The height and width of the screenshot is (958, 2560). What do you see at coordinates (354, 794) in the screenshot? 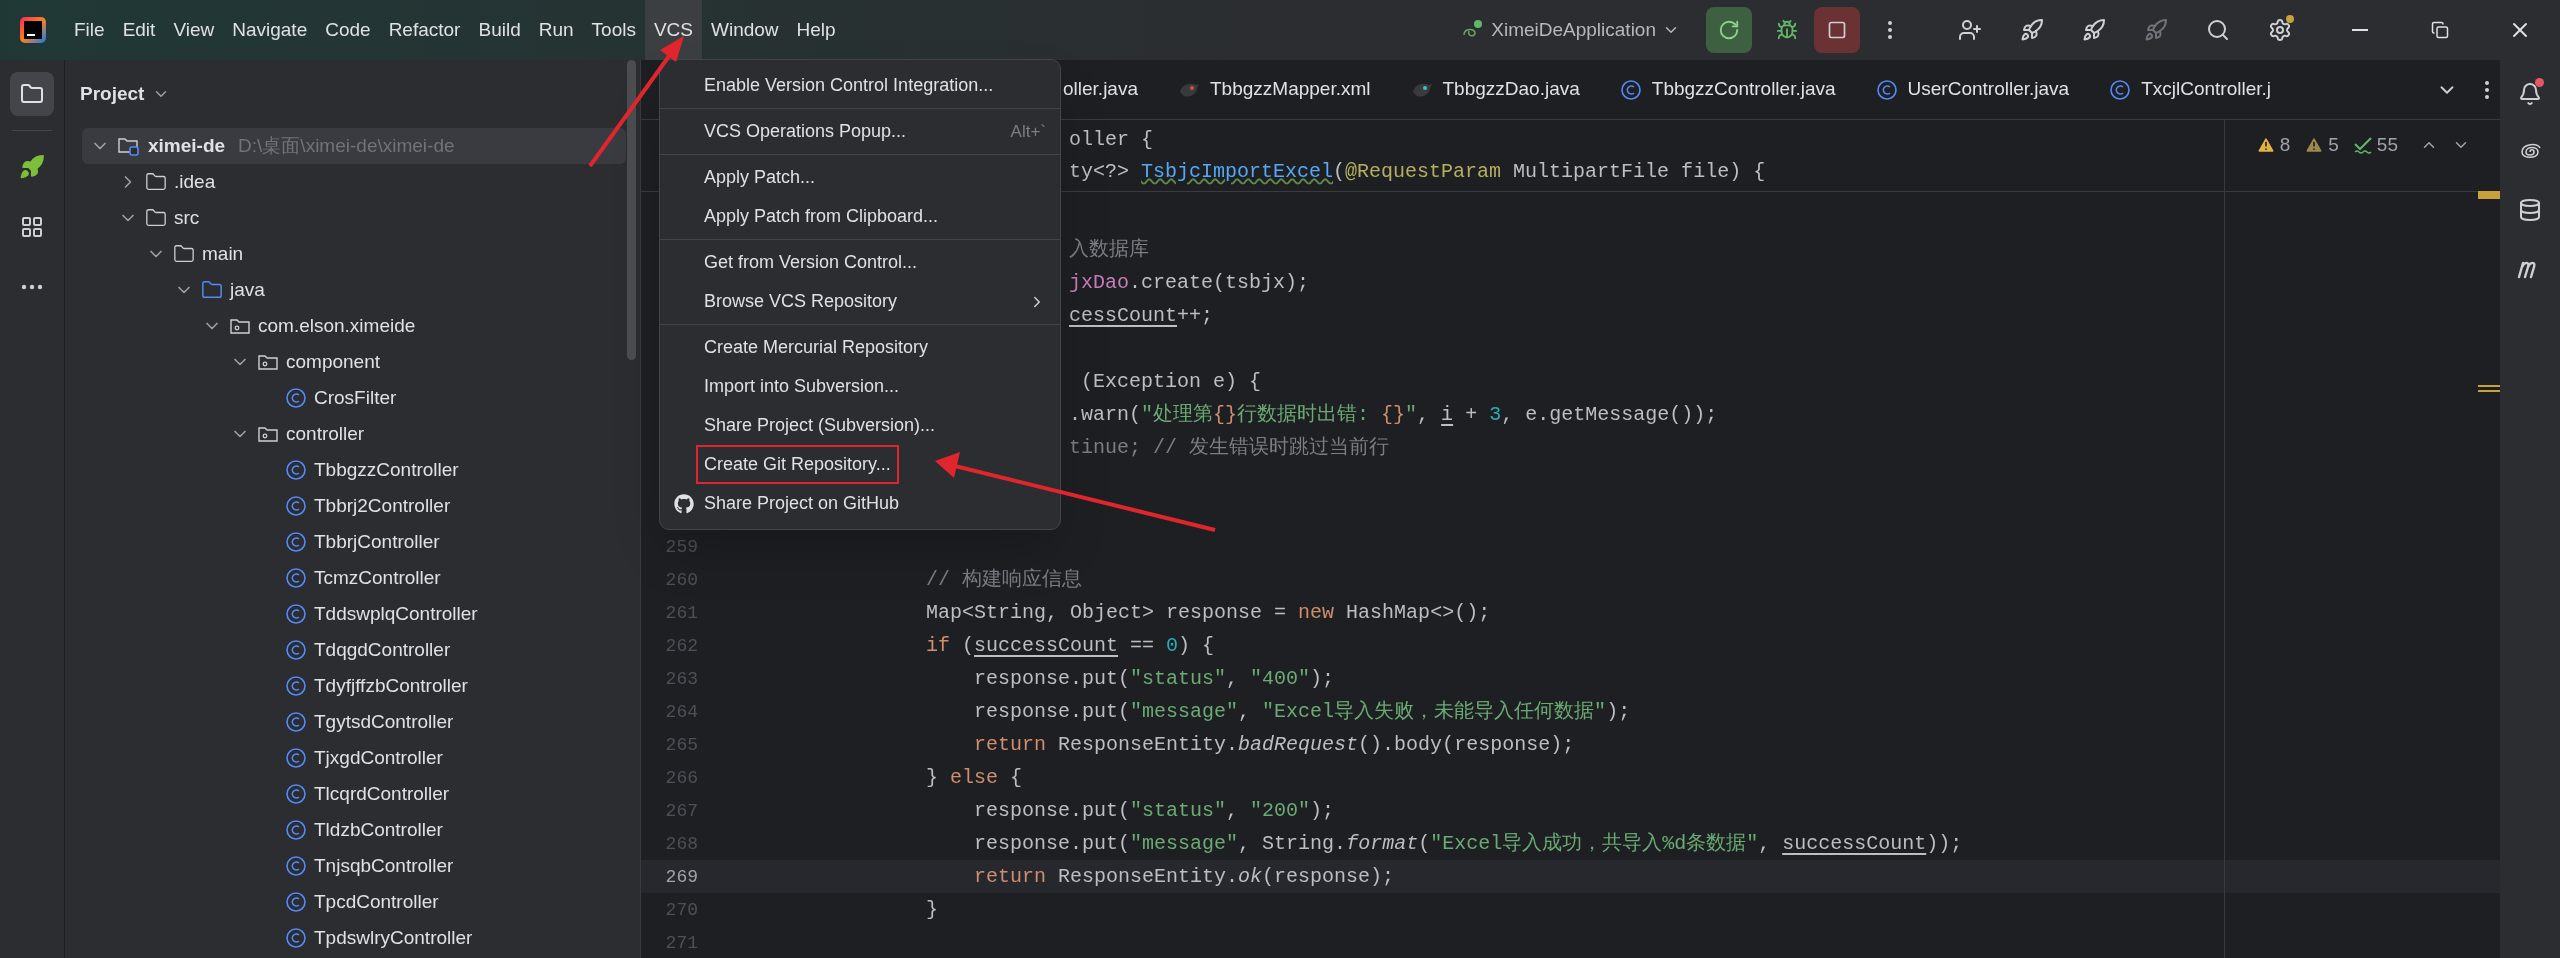
I see `tree-item: TlcqrdController` at bounding box center [354, 794].